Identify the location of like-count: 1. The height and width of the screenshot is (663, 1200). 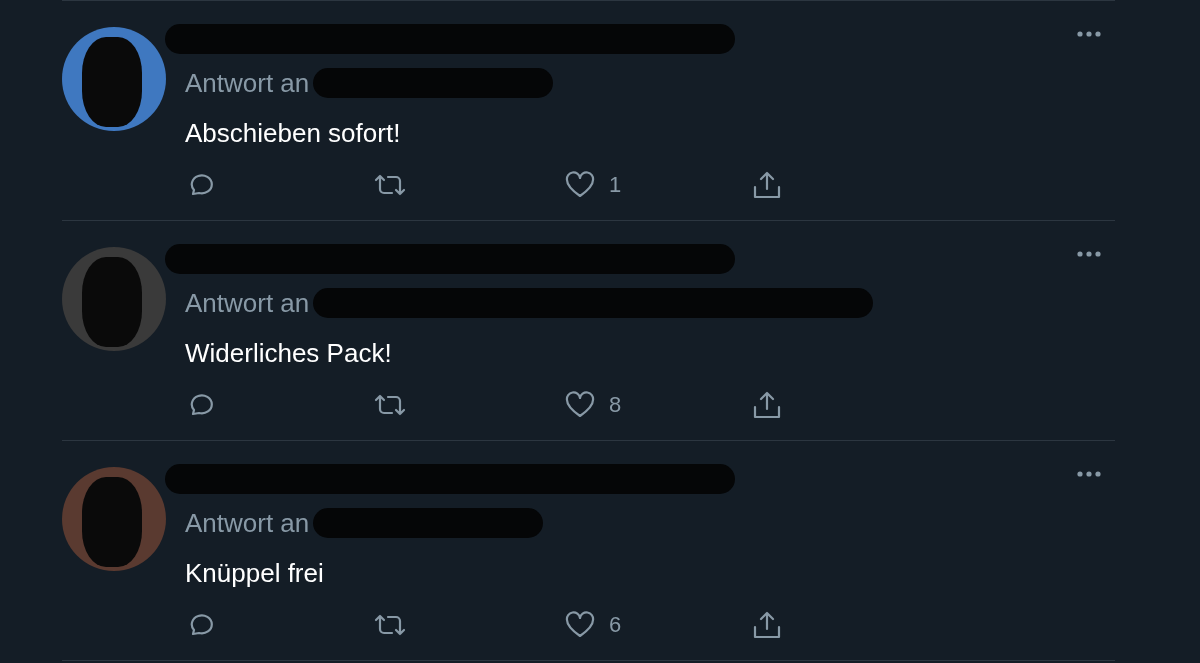
(615, 185).